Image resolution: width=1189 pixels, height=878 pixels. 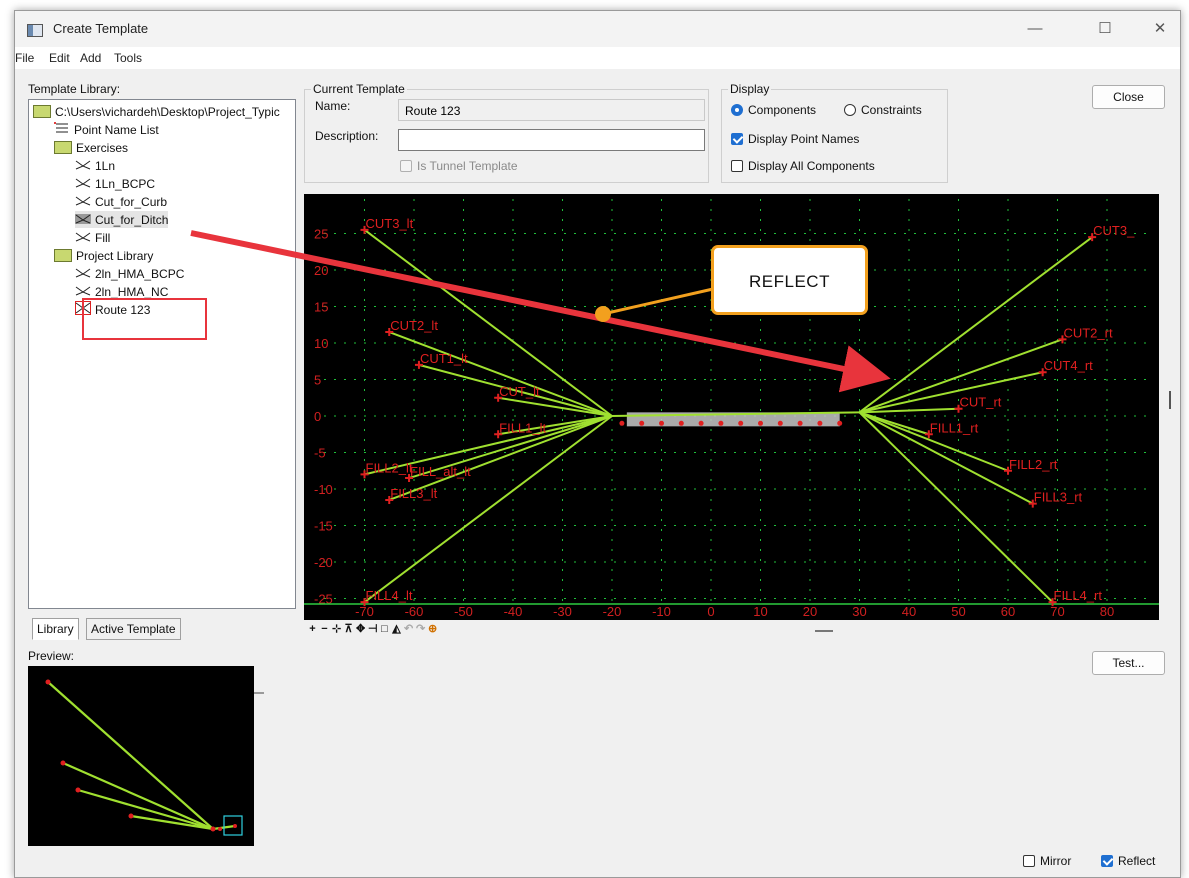 I want to click on highlight-box, so click(x=144, y=319).